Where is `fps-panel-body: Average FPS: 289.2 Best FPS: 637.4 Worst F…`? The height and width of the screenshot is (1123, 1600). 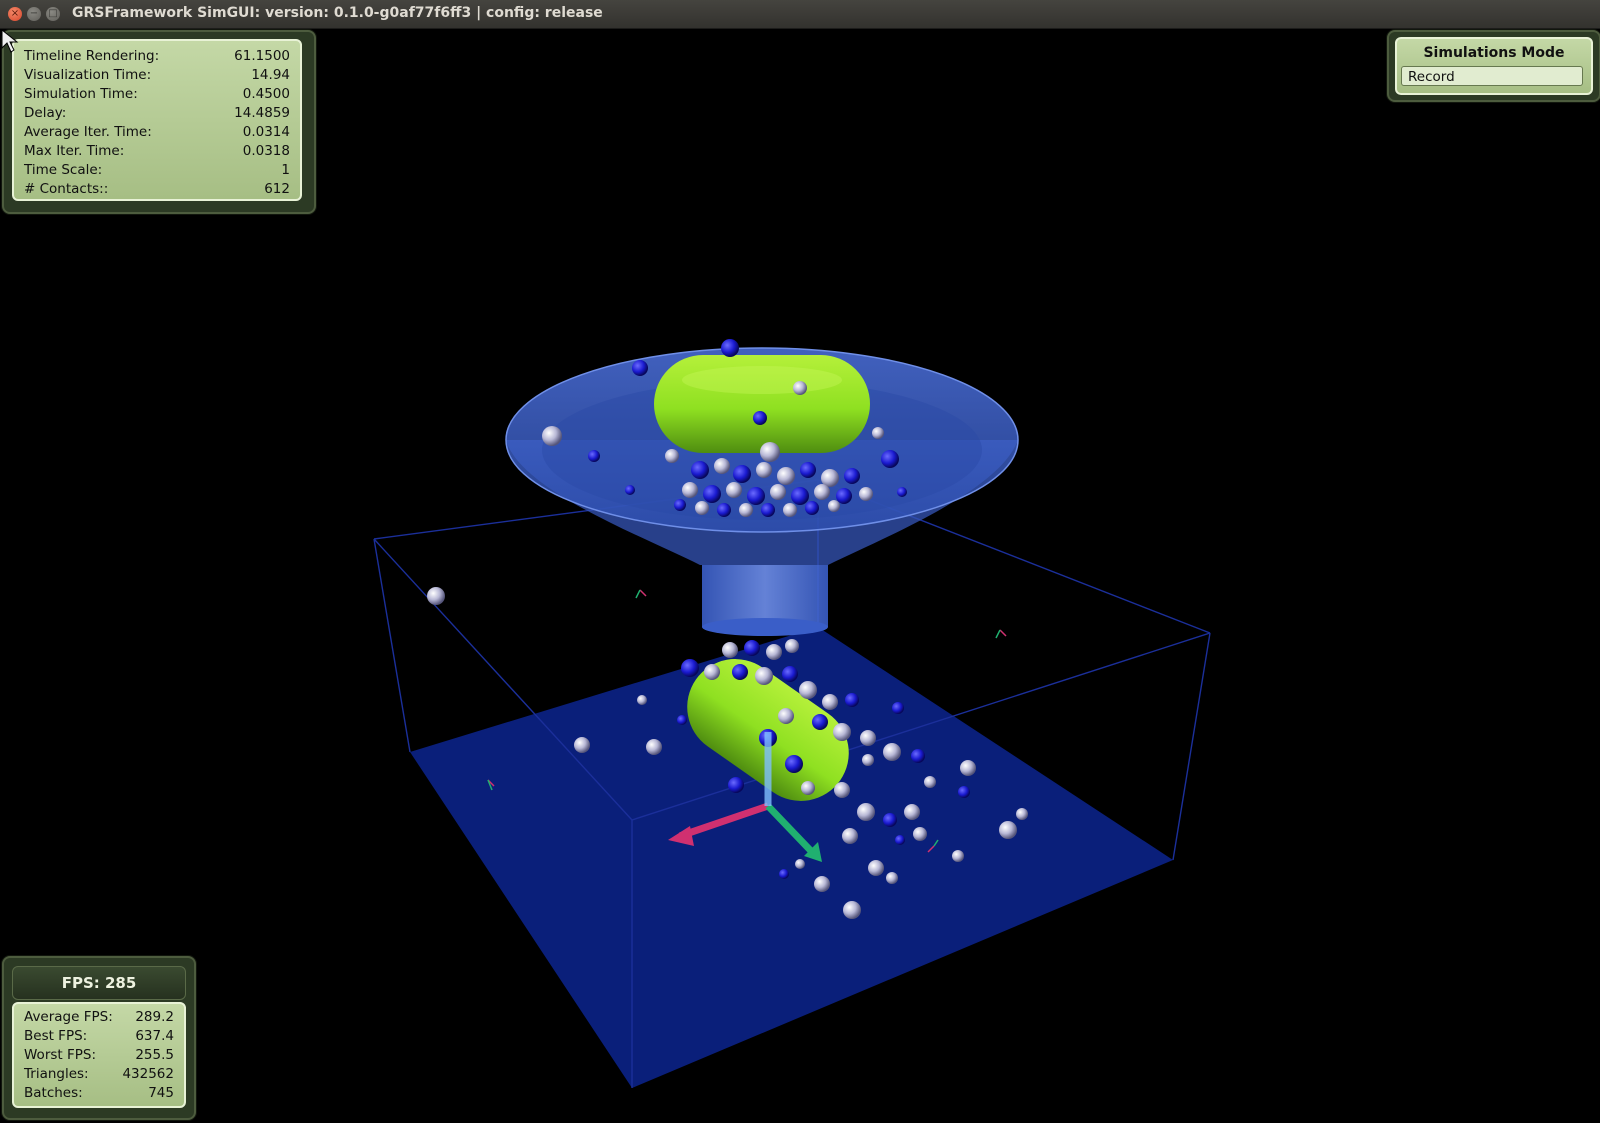
fps-panel-body: Average FPS: 289.2 Best FPS: 637.4 Worst F… is located at coordinates (99, 1055).